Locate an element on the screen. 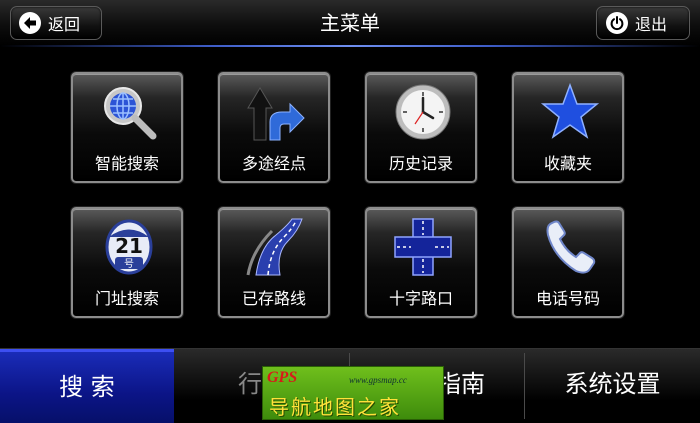 The image size is (700, 423). crossroad-icon is located at coordinates (423, 247).